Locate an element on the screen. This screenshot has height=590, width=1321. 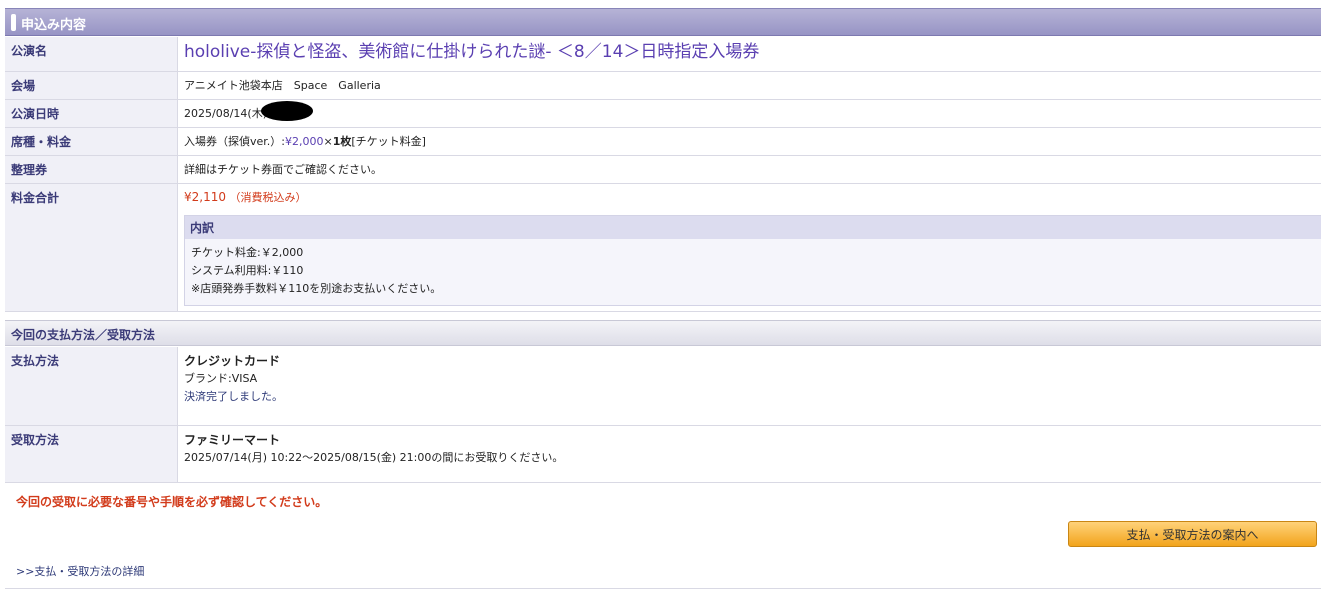
venue-value: アニメイト池袋本店 Space Galleria is located at coordinates (749, 85).